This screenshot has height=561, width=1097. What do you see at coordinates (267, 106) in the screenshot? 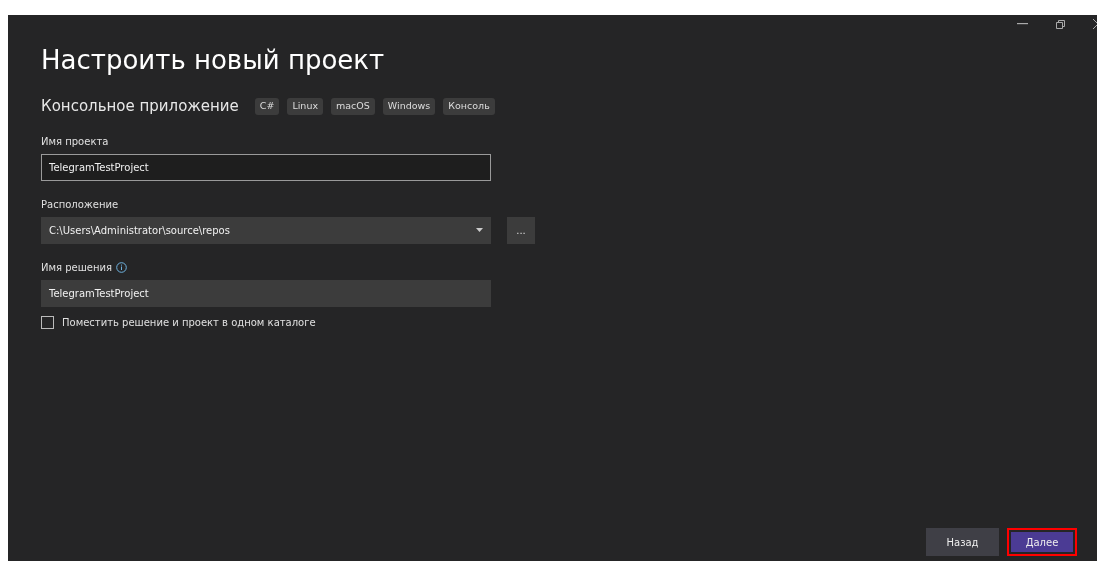
I see `tag: C#` at bounding box center [267, 106].